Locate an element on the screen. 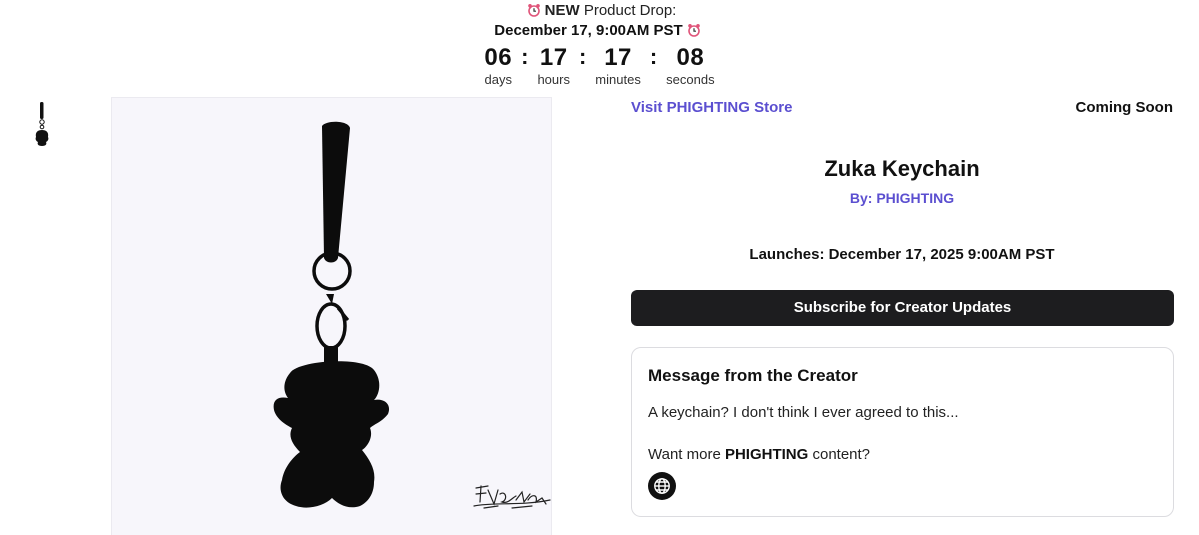  artist-signature is located at coordinates (513, 497).